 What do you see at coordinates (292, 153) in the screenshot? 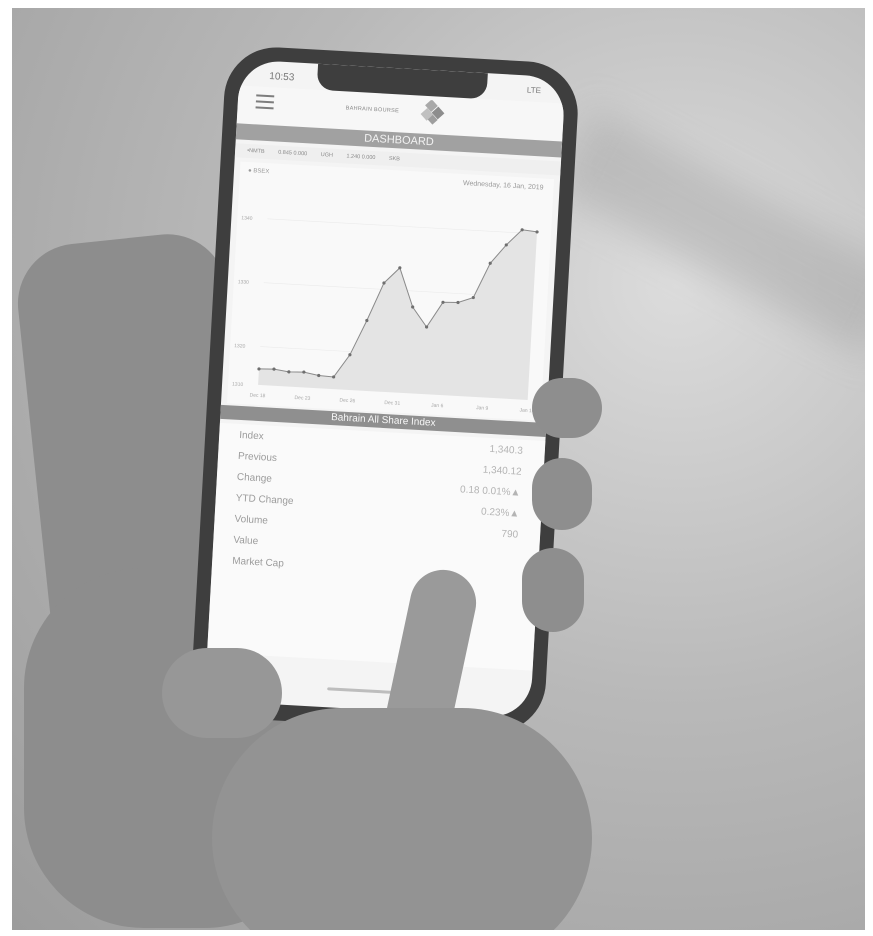
I see `ticker-values: 0.845 0.000` at bounding box center [292, 153].